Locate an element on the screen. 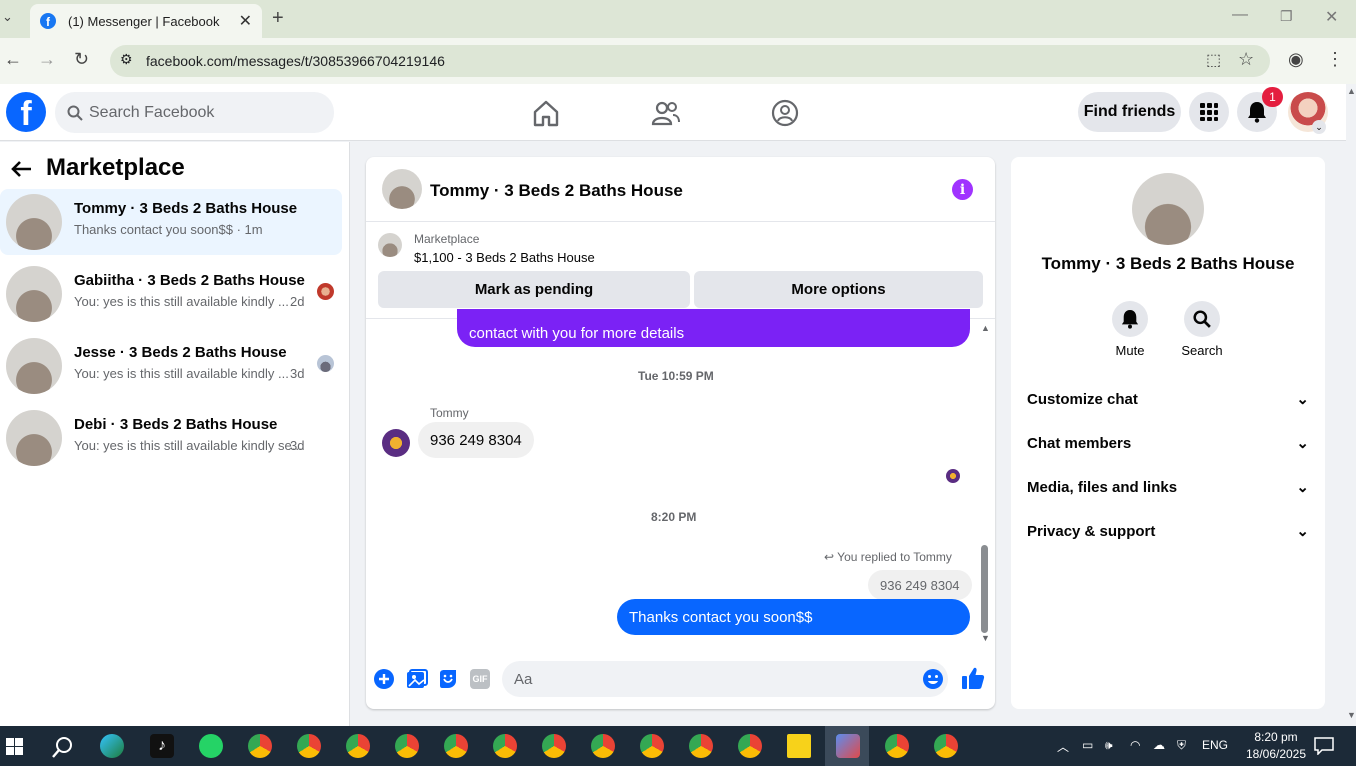 This screenshot has width=1356, height=766. mute-button is located at coordinates (1130, 319).